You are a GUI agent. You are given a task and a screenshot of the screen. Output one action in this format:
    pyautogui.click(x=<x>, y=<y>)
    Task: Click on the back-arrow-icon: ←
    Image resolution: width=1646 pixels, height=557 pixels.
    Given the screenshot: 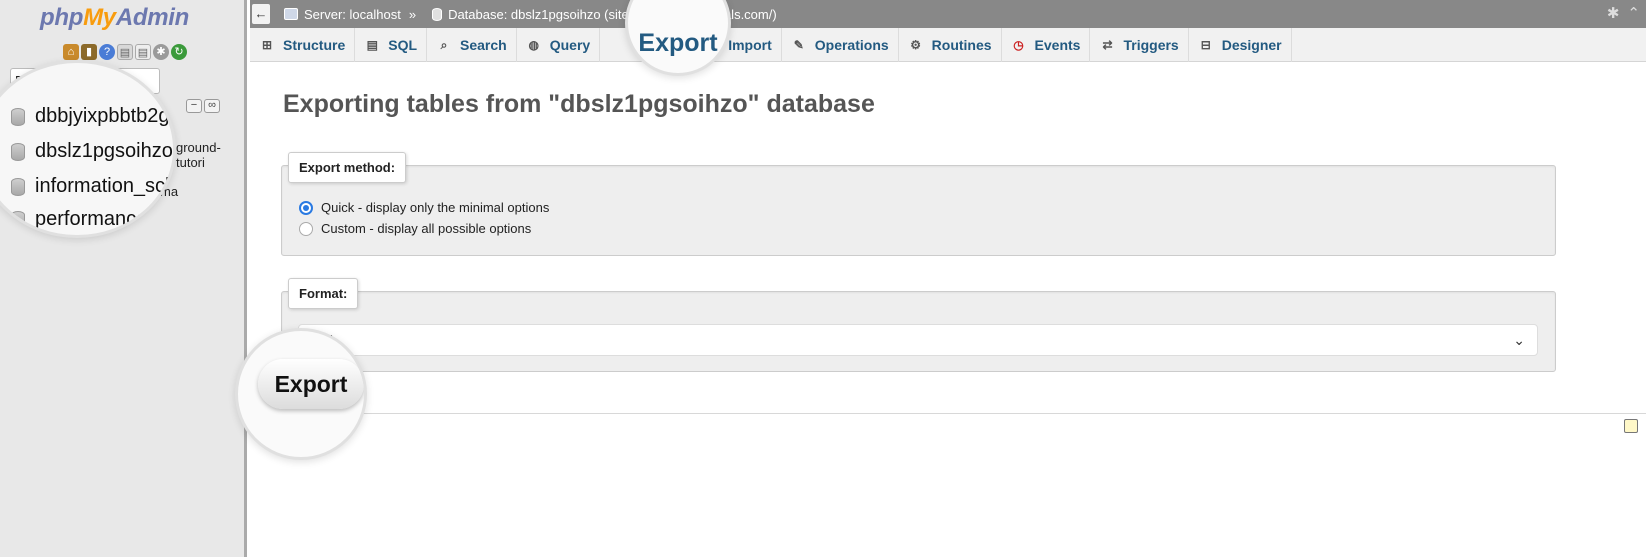 What is the action you would take?
    pyautogui.click(x=261, y=14)
    